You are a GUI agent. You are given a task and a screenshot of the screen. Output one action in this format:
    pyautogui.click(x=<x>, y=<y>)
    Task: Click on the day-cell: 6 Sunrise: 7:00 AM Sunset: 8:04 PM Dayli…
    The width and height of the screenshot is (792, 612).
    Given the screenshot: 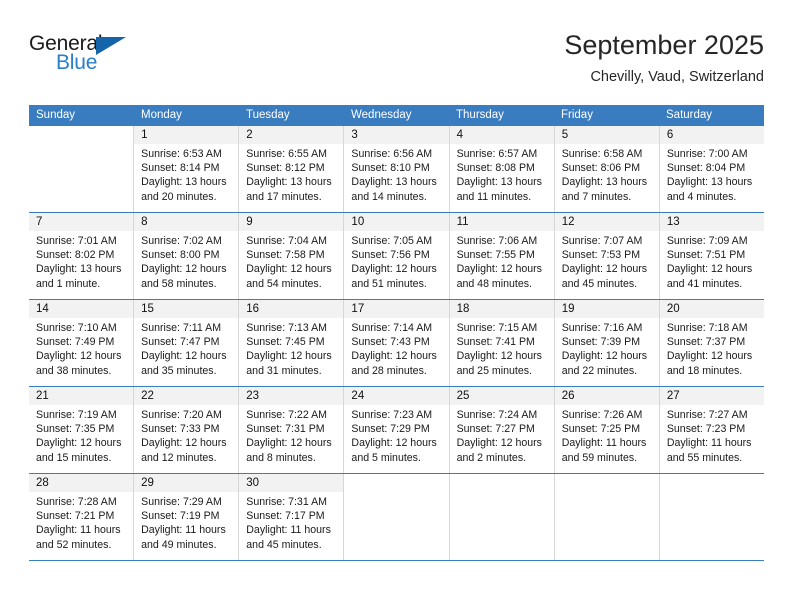 What is the action you would take?
    pyautogui.click(x=711, y=169)
    